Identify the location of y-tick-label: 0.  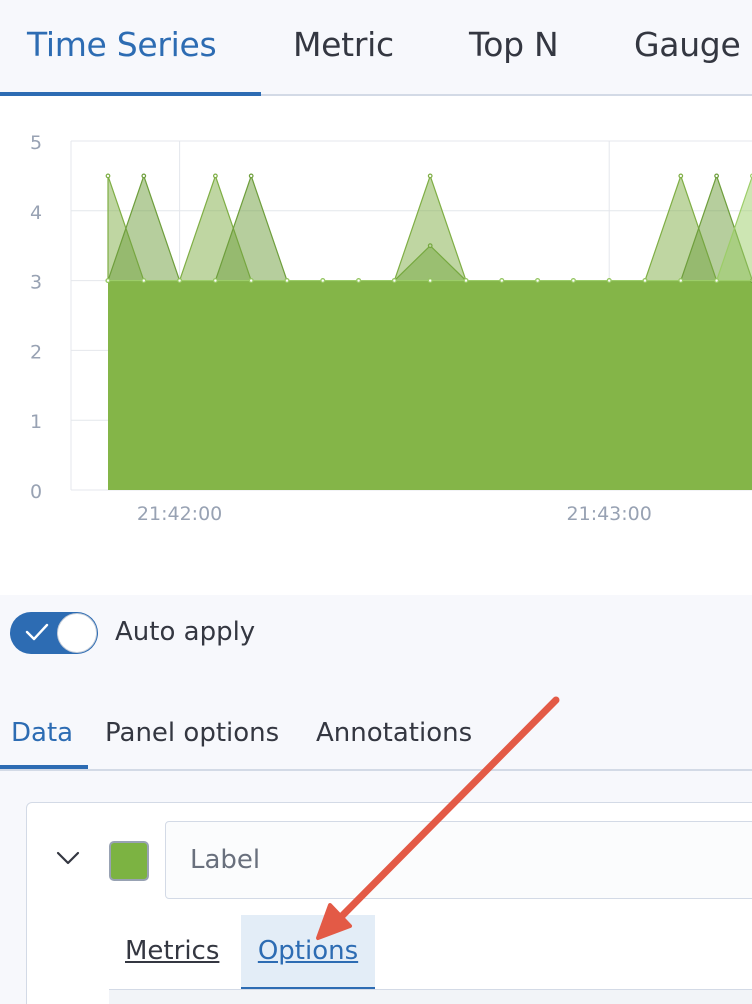
(36, 492).